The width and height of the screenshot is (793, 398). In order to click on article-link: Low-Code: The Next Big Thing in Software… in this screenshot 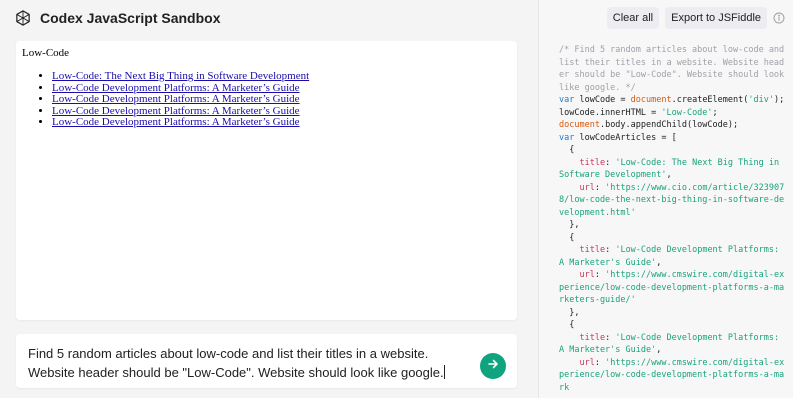, I will do `click(180, 76)`.